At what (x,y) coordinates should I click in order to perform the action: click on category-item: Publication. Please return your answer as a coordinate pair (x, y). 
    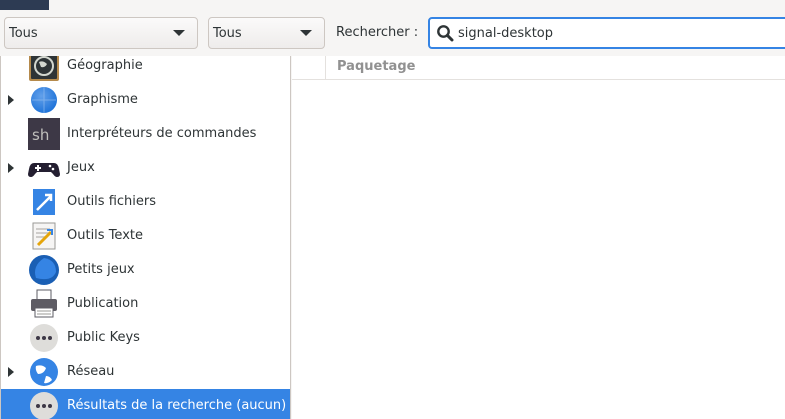
    Looking at the image, I should click on (145, 304).